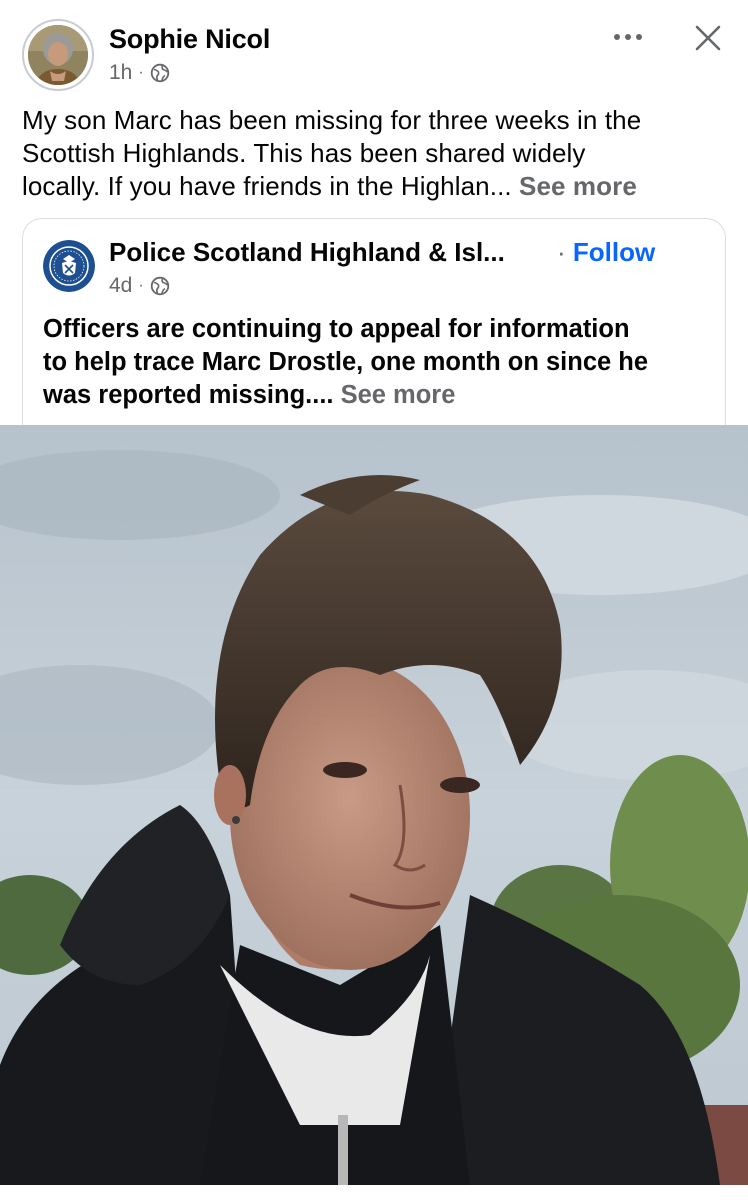  Describe the element at coordinates (578, 186) in the screenshot. I see `see-more-link: See more` at that location.